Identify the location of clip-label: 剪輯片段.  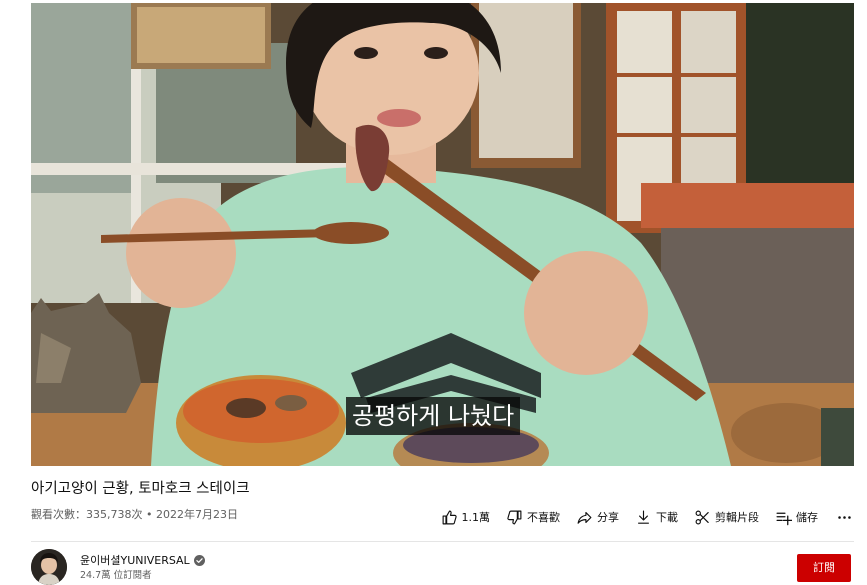
(737, 517).